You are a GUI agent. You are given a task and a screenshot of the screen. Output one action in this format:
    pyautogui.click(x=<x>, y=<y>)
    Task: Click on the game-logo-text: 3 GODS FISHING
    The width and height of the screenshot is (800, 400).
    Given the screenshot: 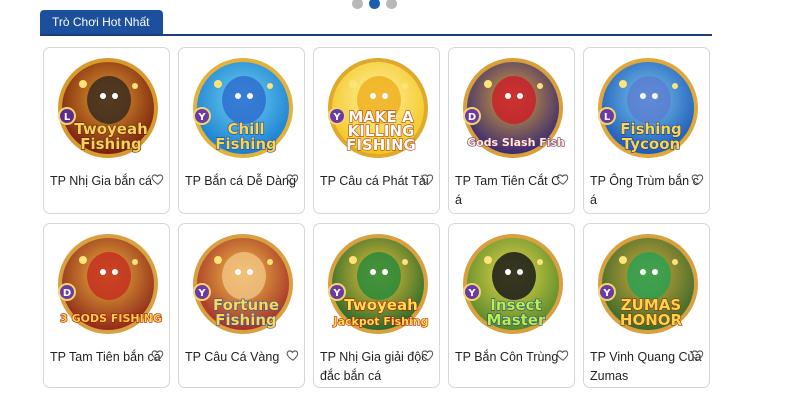 What is the action you would take?
    pyautogui.click(x=111, y=318)
    